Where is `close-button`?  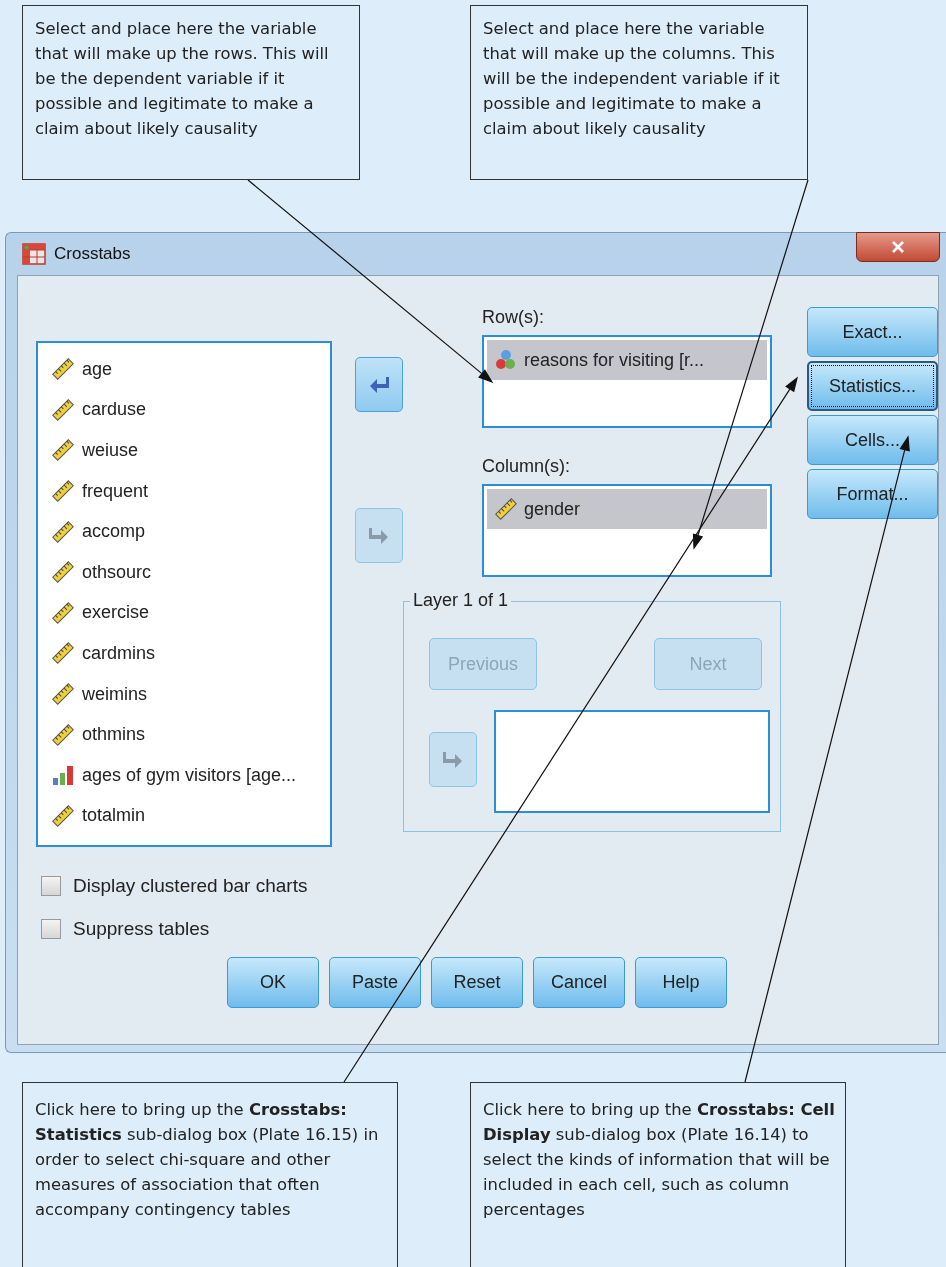
close-button is located at coordinates (898, 247).